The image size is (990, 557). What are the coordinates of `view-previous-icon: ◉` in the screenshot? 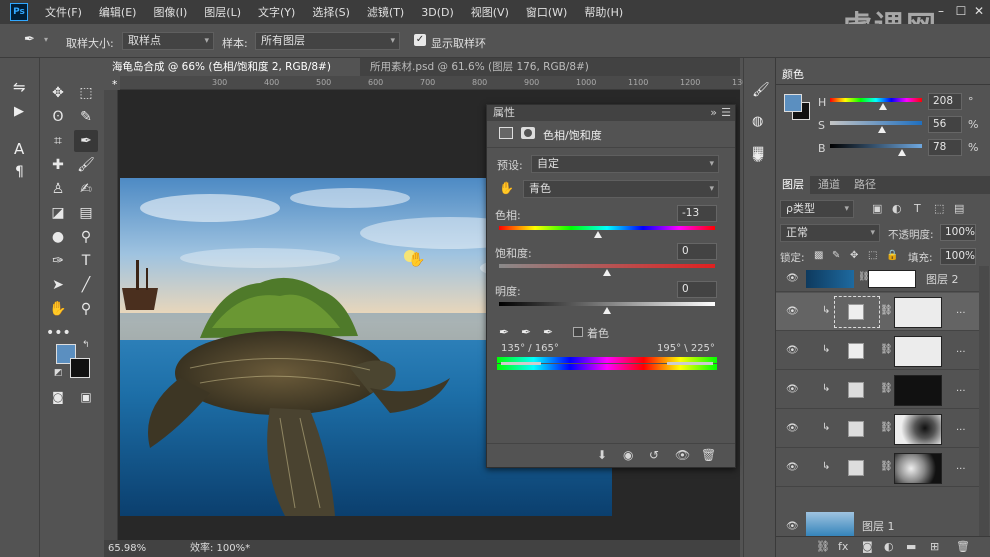 It's located at (628, 455).